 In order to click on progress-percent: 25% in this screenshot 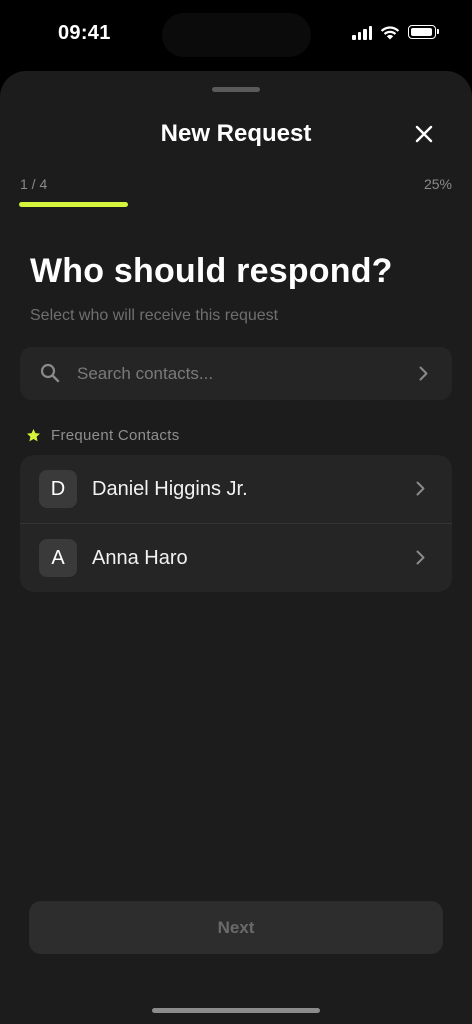, I will do `click(437, 184)`.